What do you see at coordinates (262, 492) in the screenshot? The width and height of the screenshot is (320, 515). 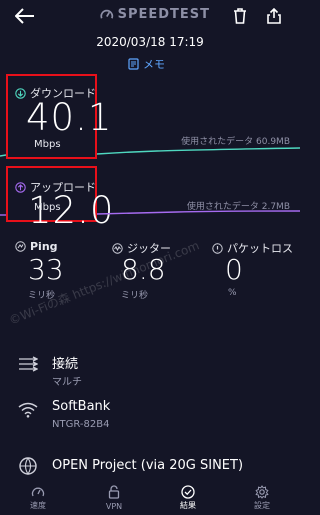 I see `gear-icon` at bounding box center [262, 492].